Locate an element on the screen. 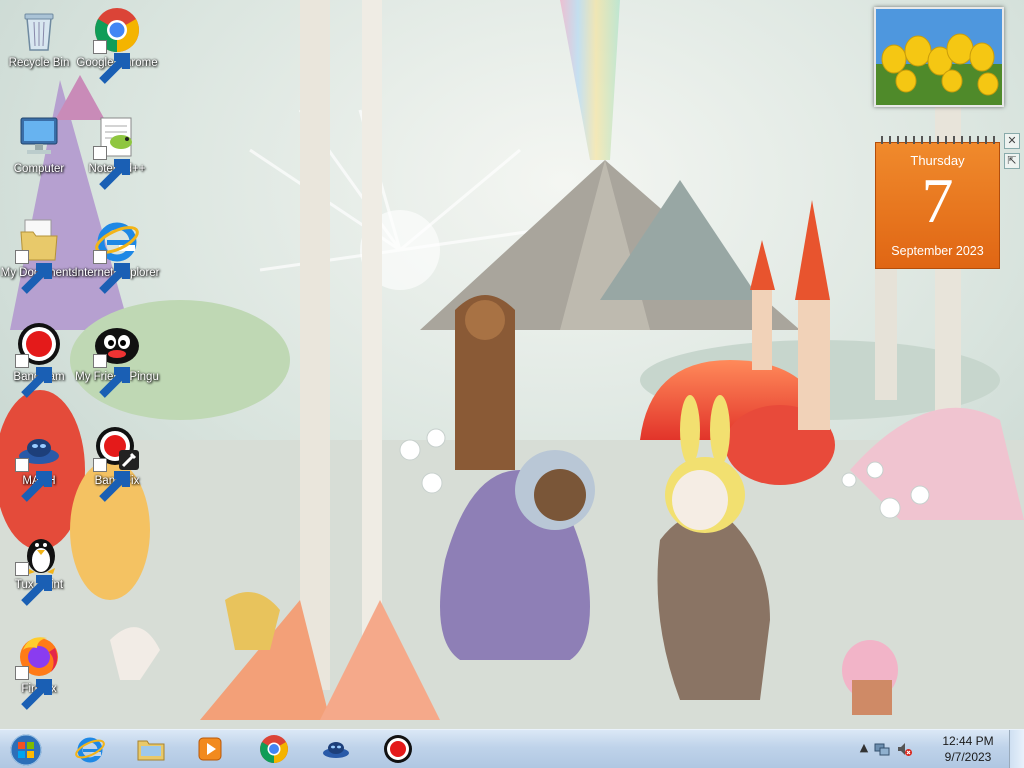  notepad-plus-plus-icon is located at coordinates (117, 151).